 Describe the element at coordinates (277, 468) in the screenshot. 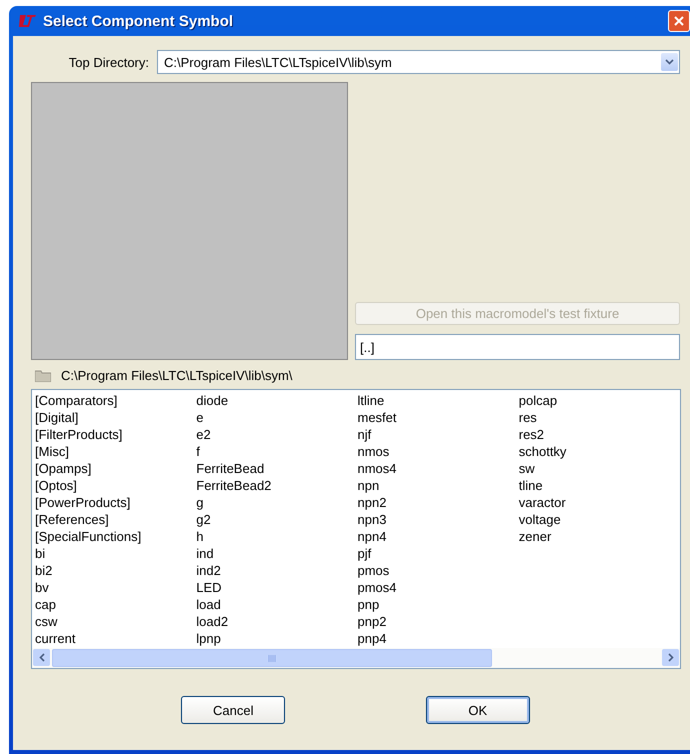

I see `symbol-item: FerriteBead` at that location.